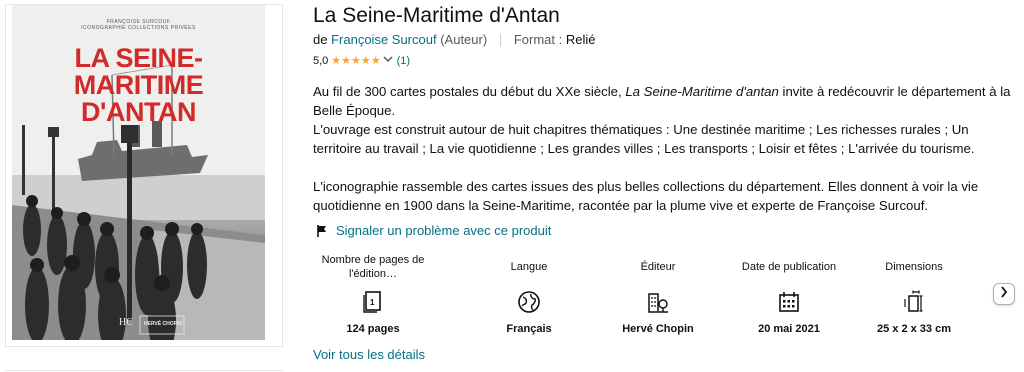 Image resolution: width=1024 pixels, height=372 pixels. Describe the element at coordinates (320, 39) in the screenshot. I see `by-prefix: de` at that location.